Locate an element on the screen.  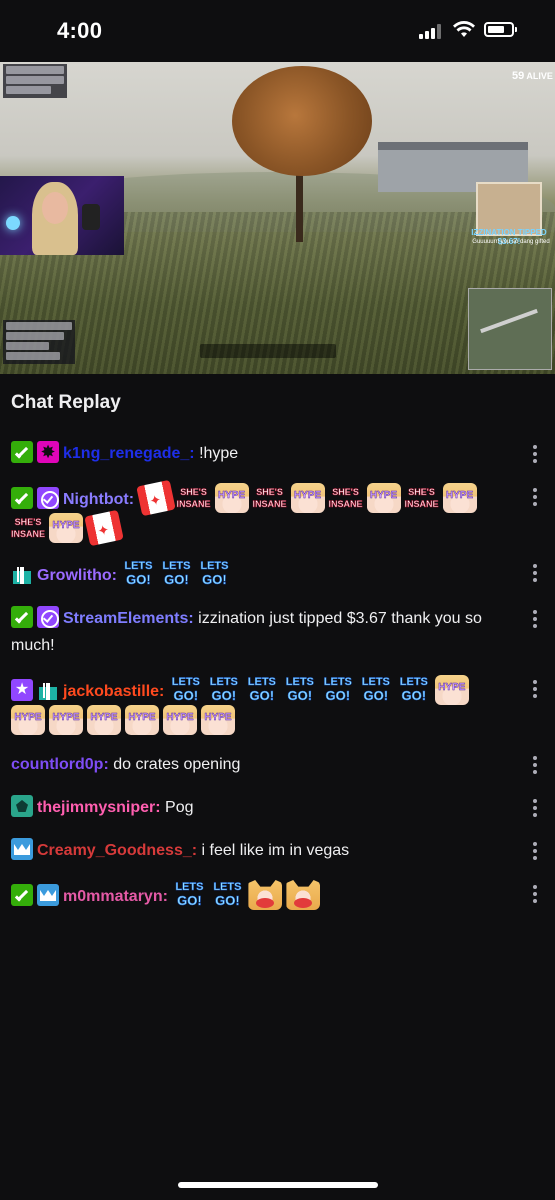
top-tips-panel is located at coordinates (35, 81).